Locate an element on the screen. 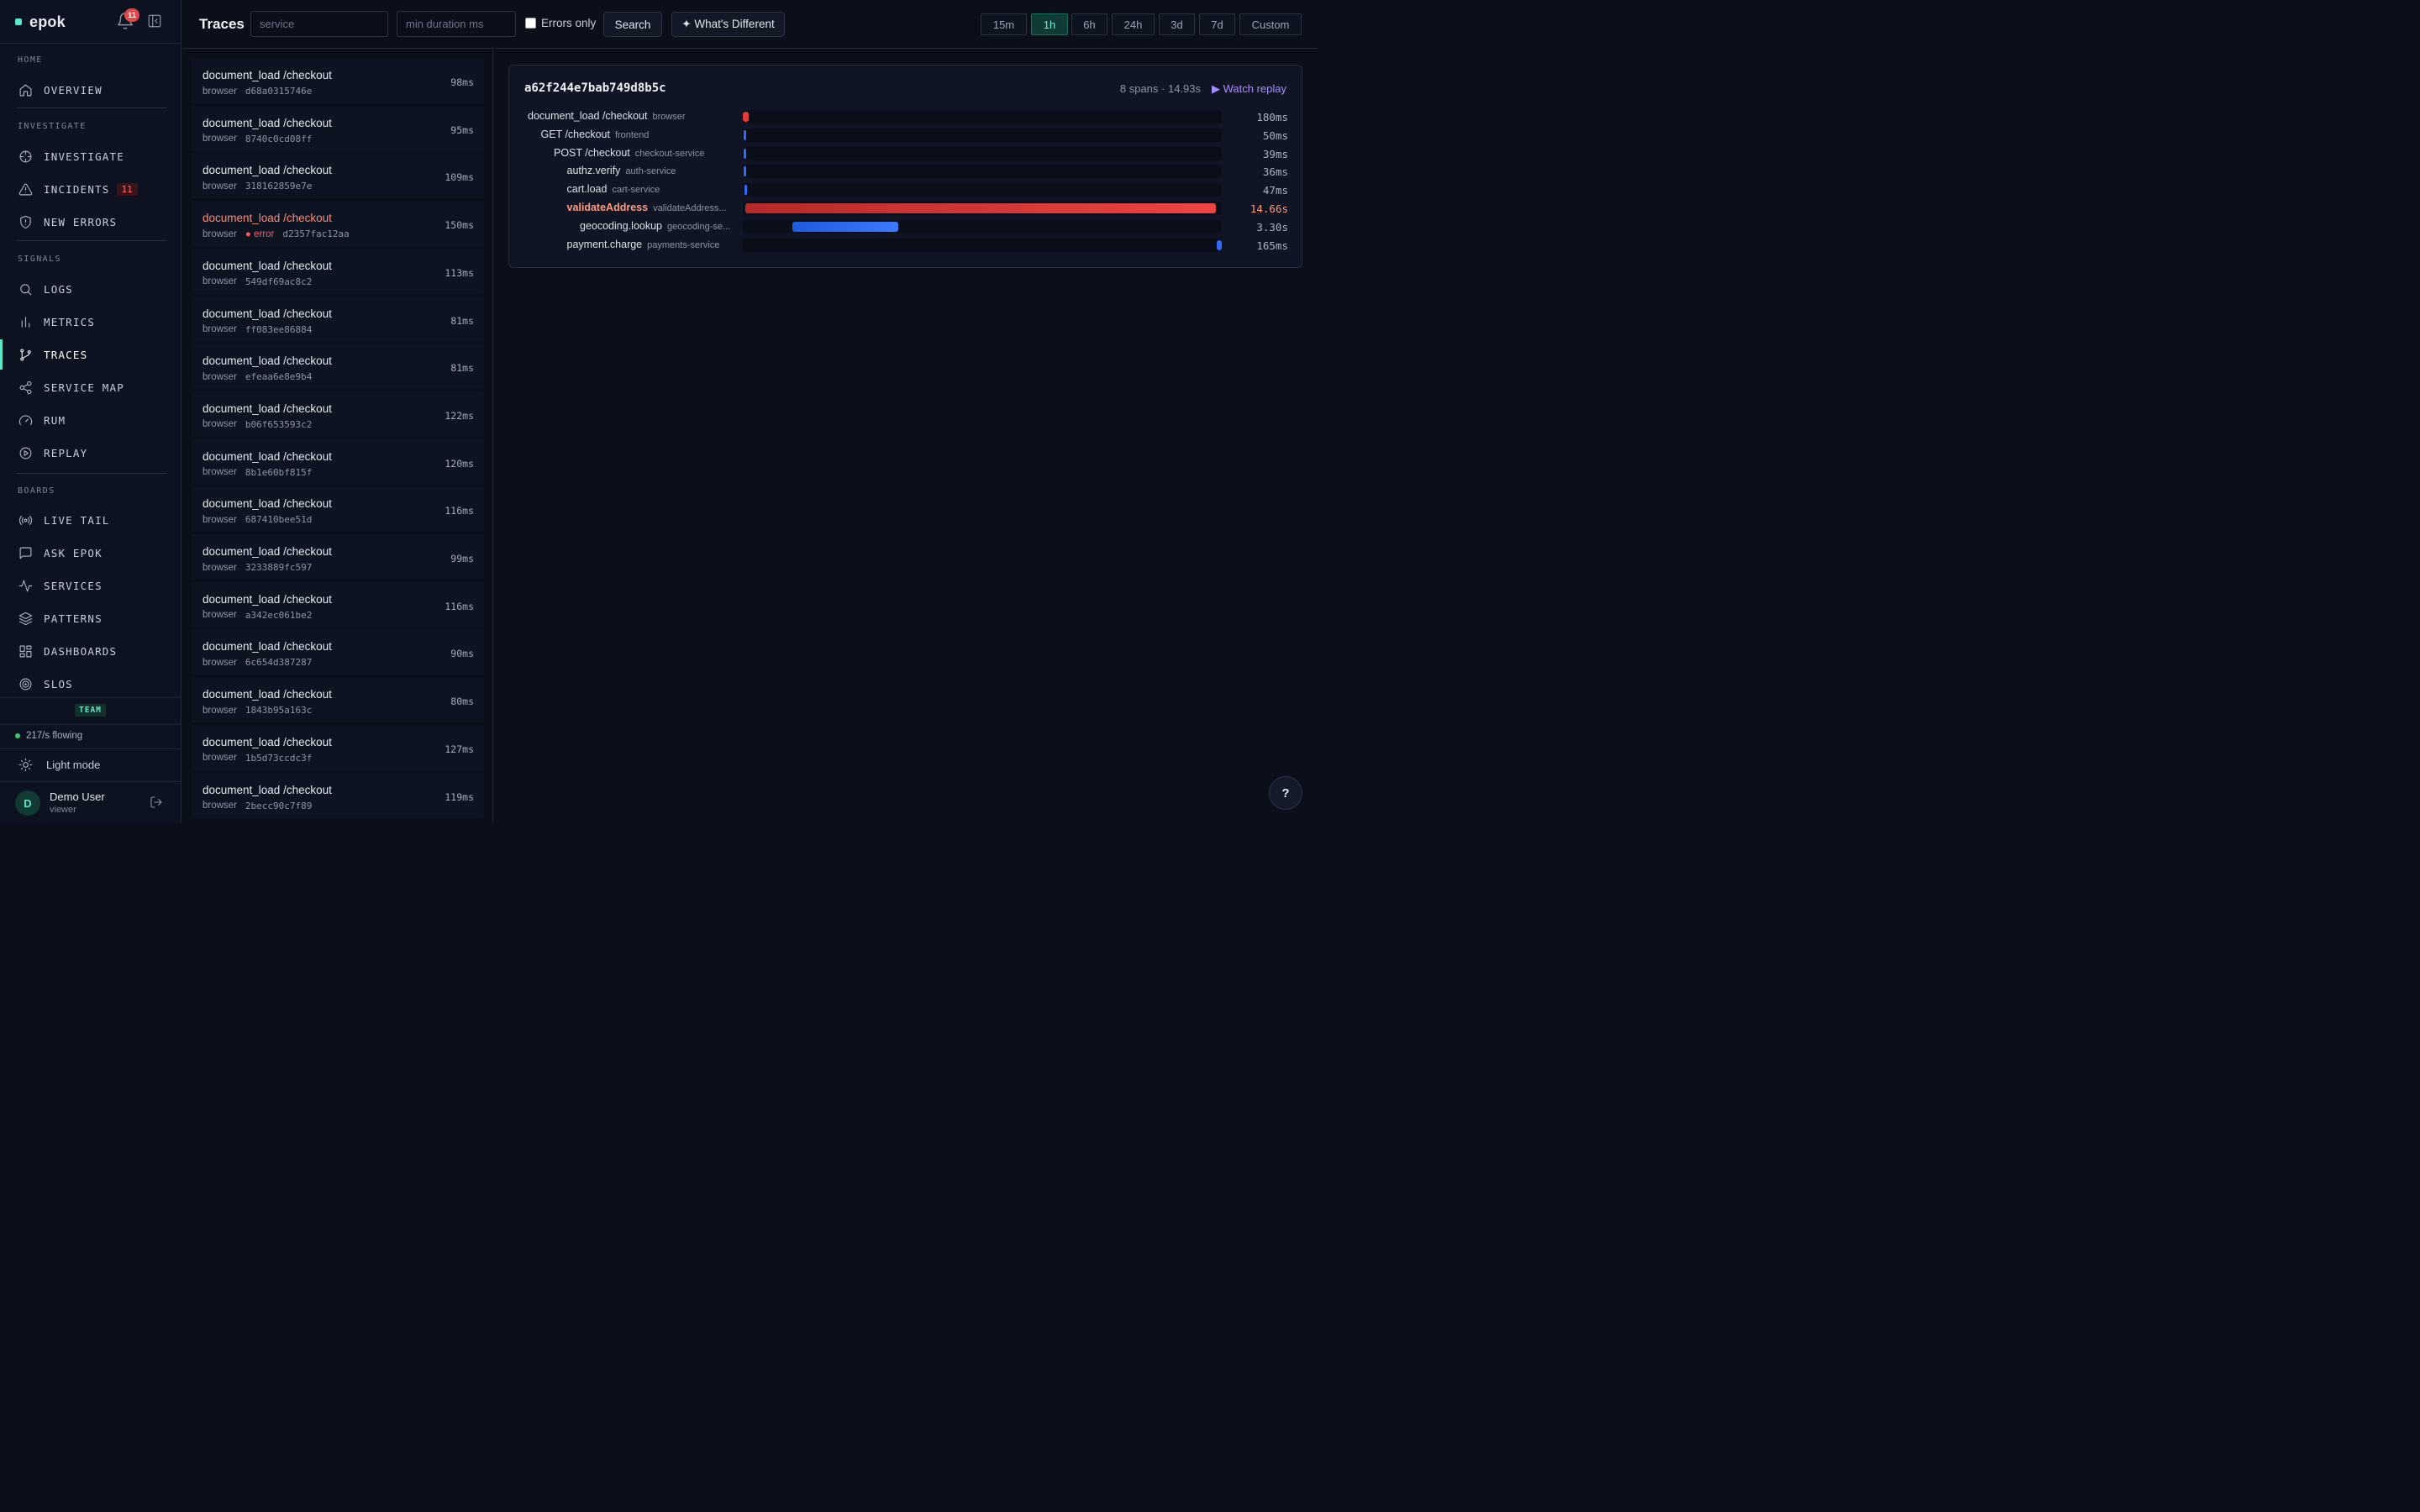  sidebar-item-slos: SLOS is located at coordinates (90, 684).